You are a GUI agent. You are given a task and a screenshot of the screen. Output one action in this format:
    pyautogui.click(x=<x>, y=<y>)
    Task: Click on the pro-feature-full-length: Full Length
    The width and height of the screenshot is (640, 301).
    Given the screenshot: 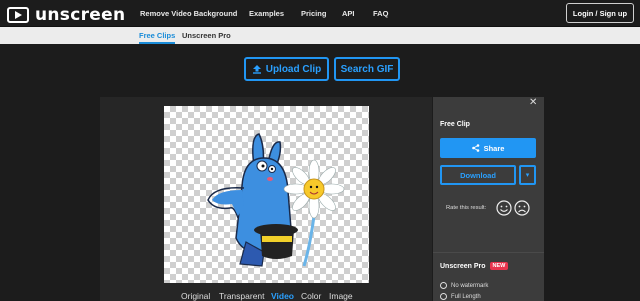 What is the action you would take?
    pyautogui.click(x=460, y=296)
    